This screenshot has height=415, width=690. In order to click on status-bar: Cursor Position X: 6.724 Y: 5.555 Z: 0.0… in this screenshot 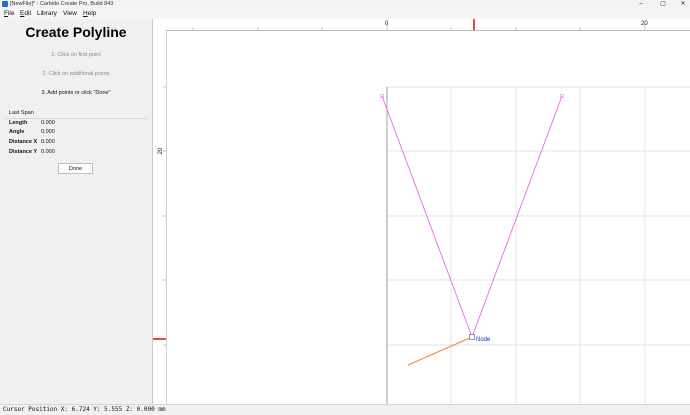, I will do `click(345, 409)`.